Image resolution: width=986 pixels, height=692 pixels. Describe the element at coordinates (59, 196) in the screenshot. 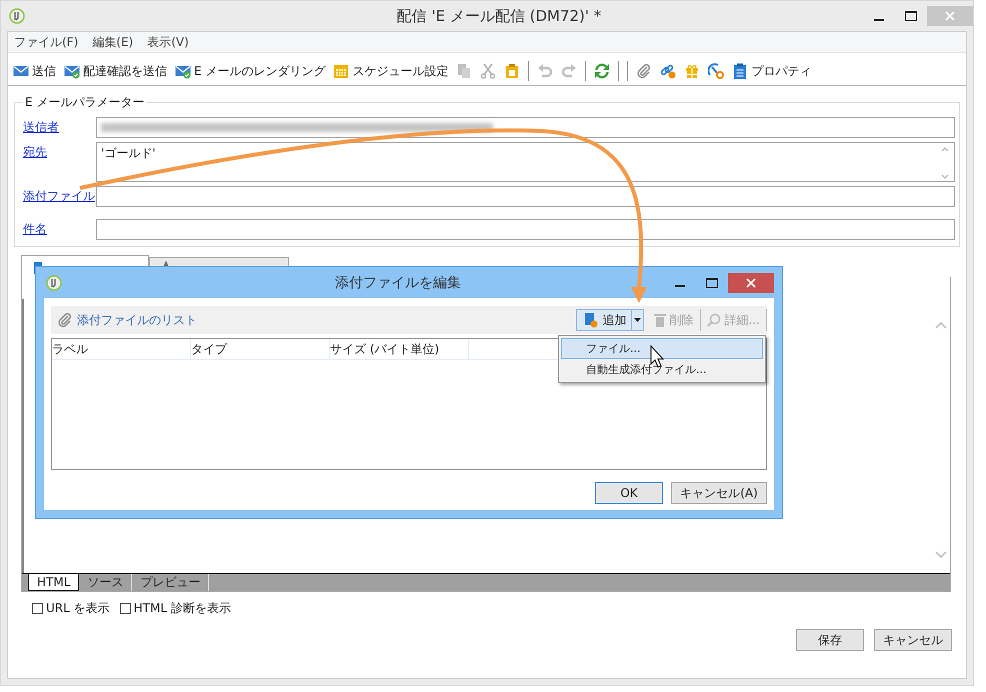

I see `field-link: 添付ファイル` at that location.